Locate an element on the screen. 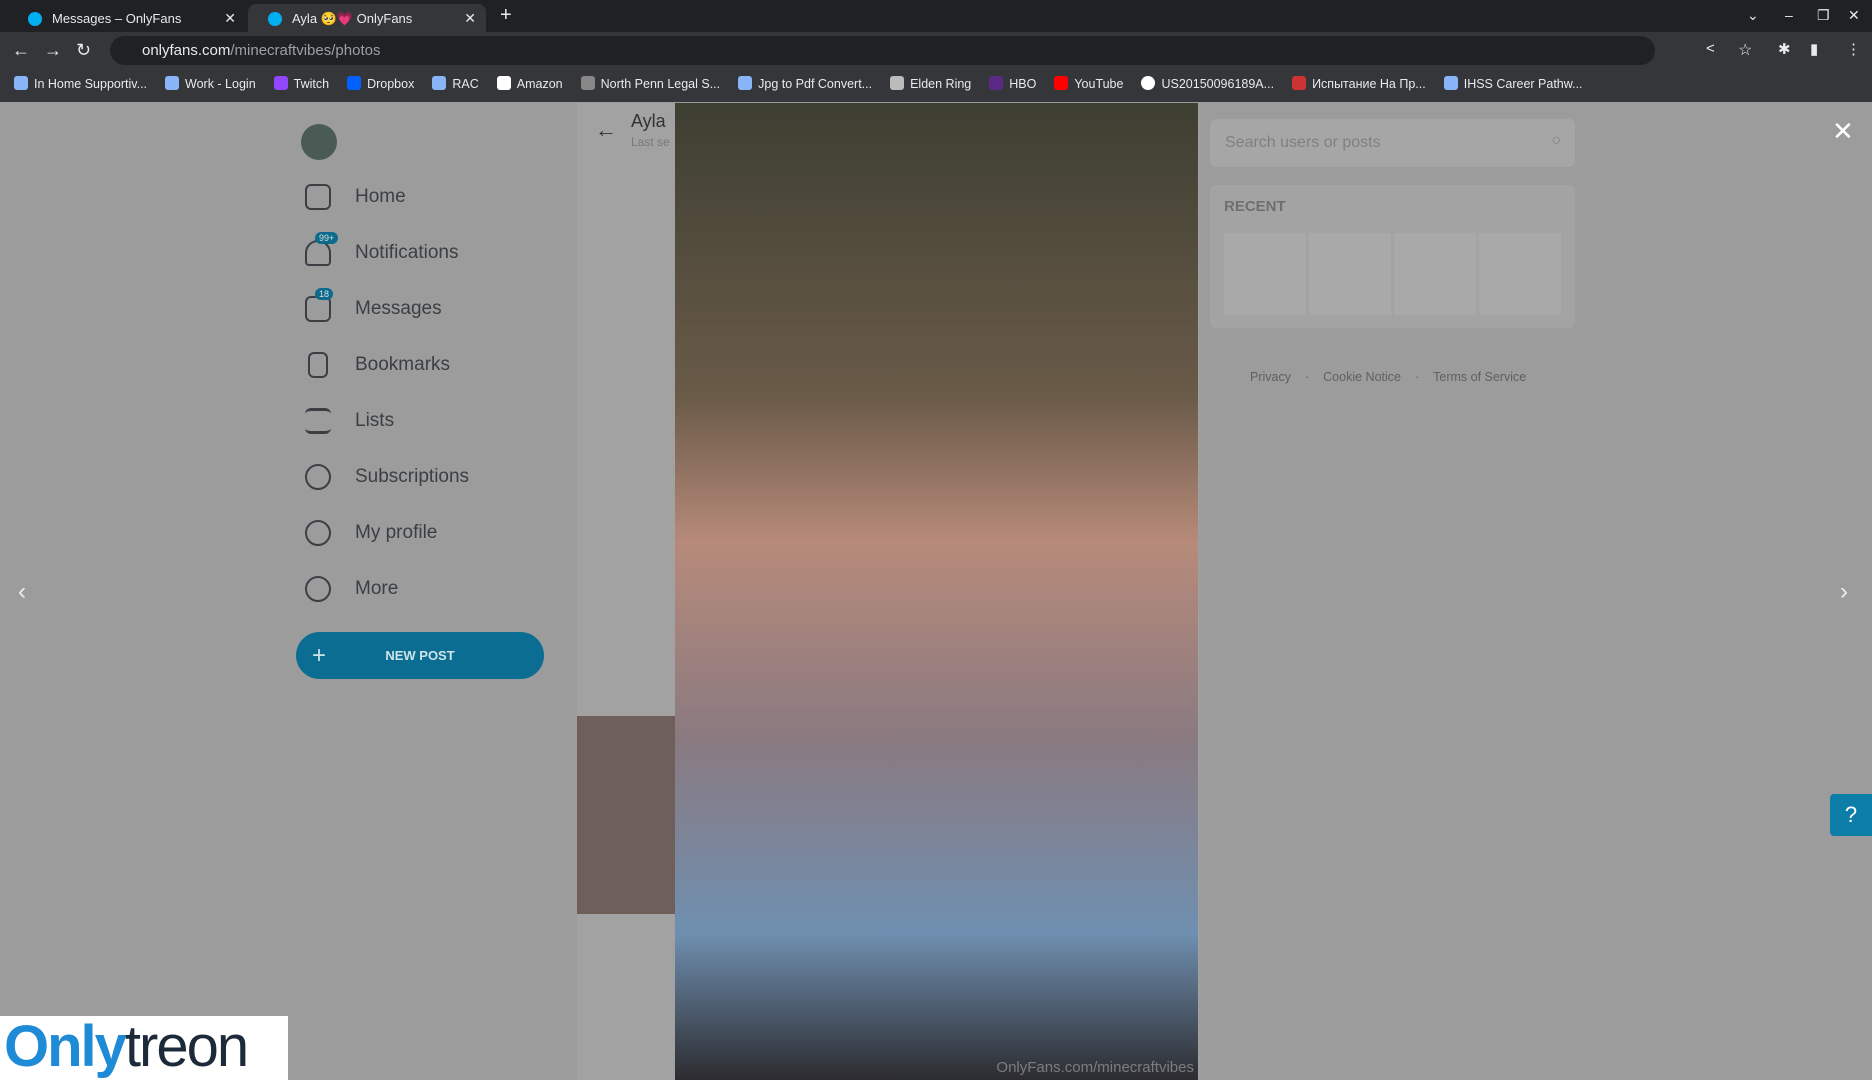 The width and height of the screenshot is (1872, 1080). bookmark: Work - Login is located at coordinates (210, 89).